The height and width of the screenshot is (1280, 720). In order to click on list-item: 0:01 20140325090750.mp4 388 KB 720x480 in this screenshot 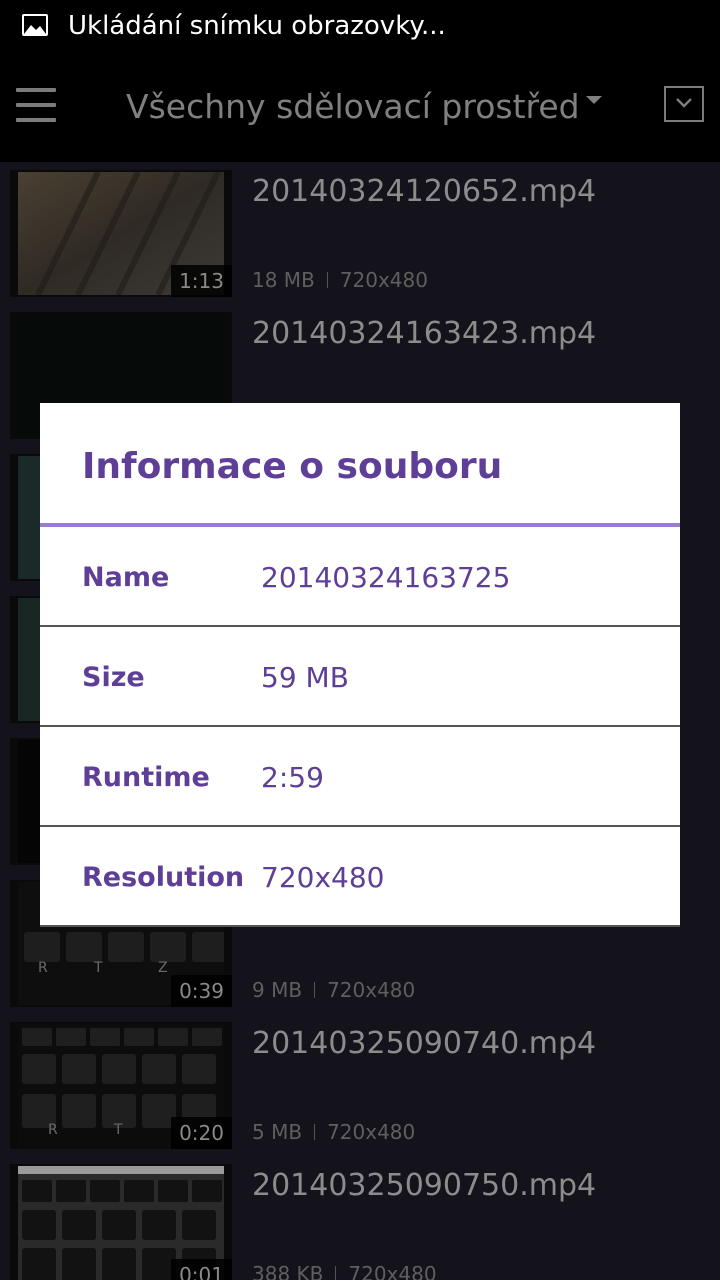, I will do `click(360, 1218)`.